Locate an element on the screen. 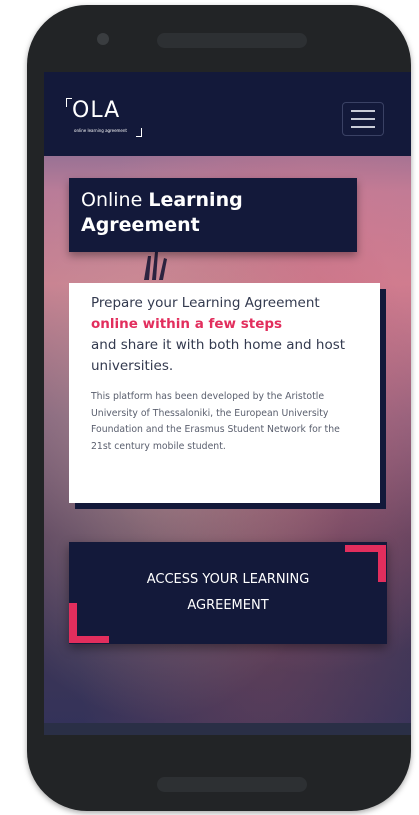 The height and width of the screenshot is (815, 419). logo-subtitle: online learning agreement is located at coordinates (100, 130).